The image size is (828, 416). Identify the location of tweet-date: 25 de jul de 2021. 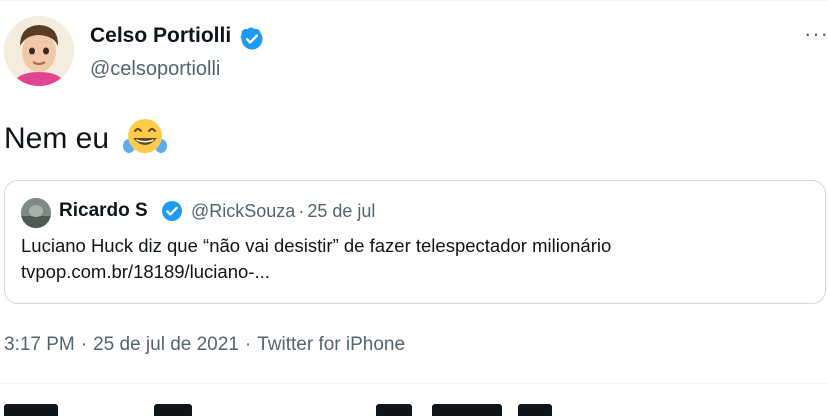
(166, 344).